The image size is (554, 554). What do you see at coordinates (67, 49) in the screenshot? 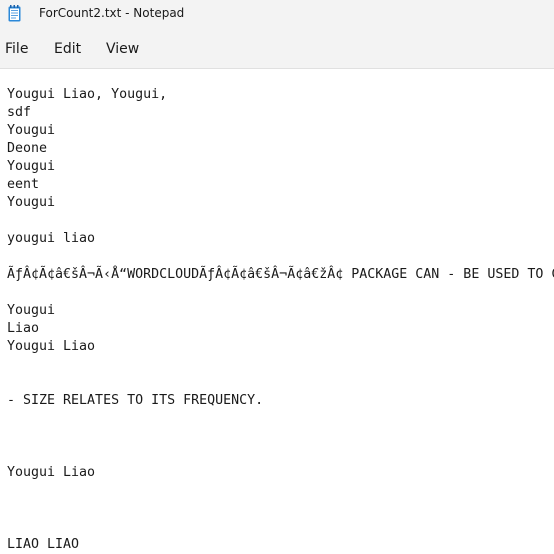
I see `menu-edit: Edit` at bounding box center [67, 49].